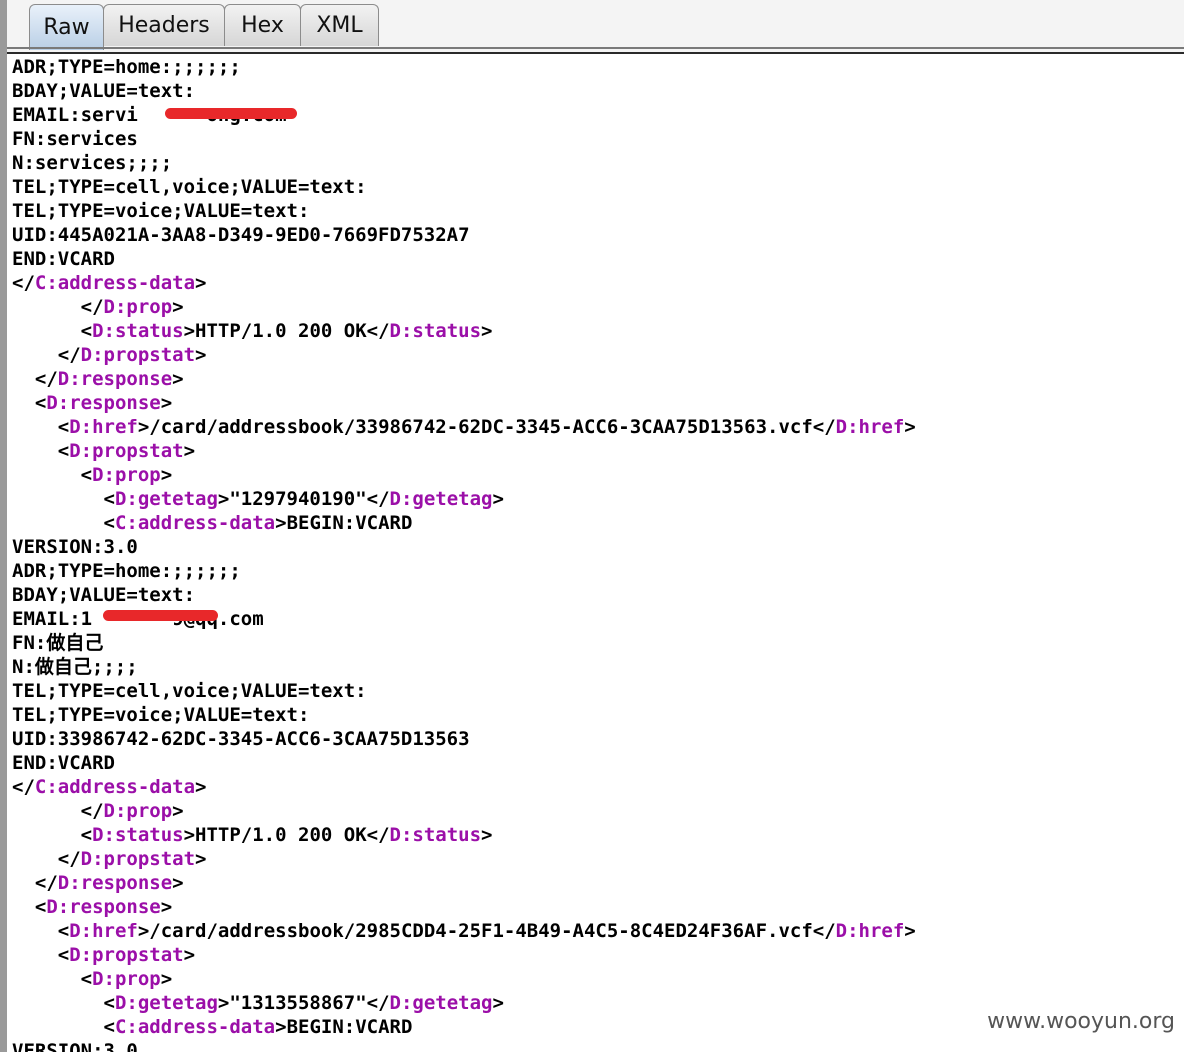 The width and height of the screenshot is (1184, 1052). I want to click on tab-bar: Raw Headers Hex XML, so click(595, 26).